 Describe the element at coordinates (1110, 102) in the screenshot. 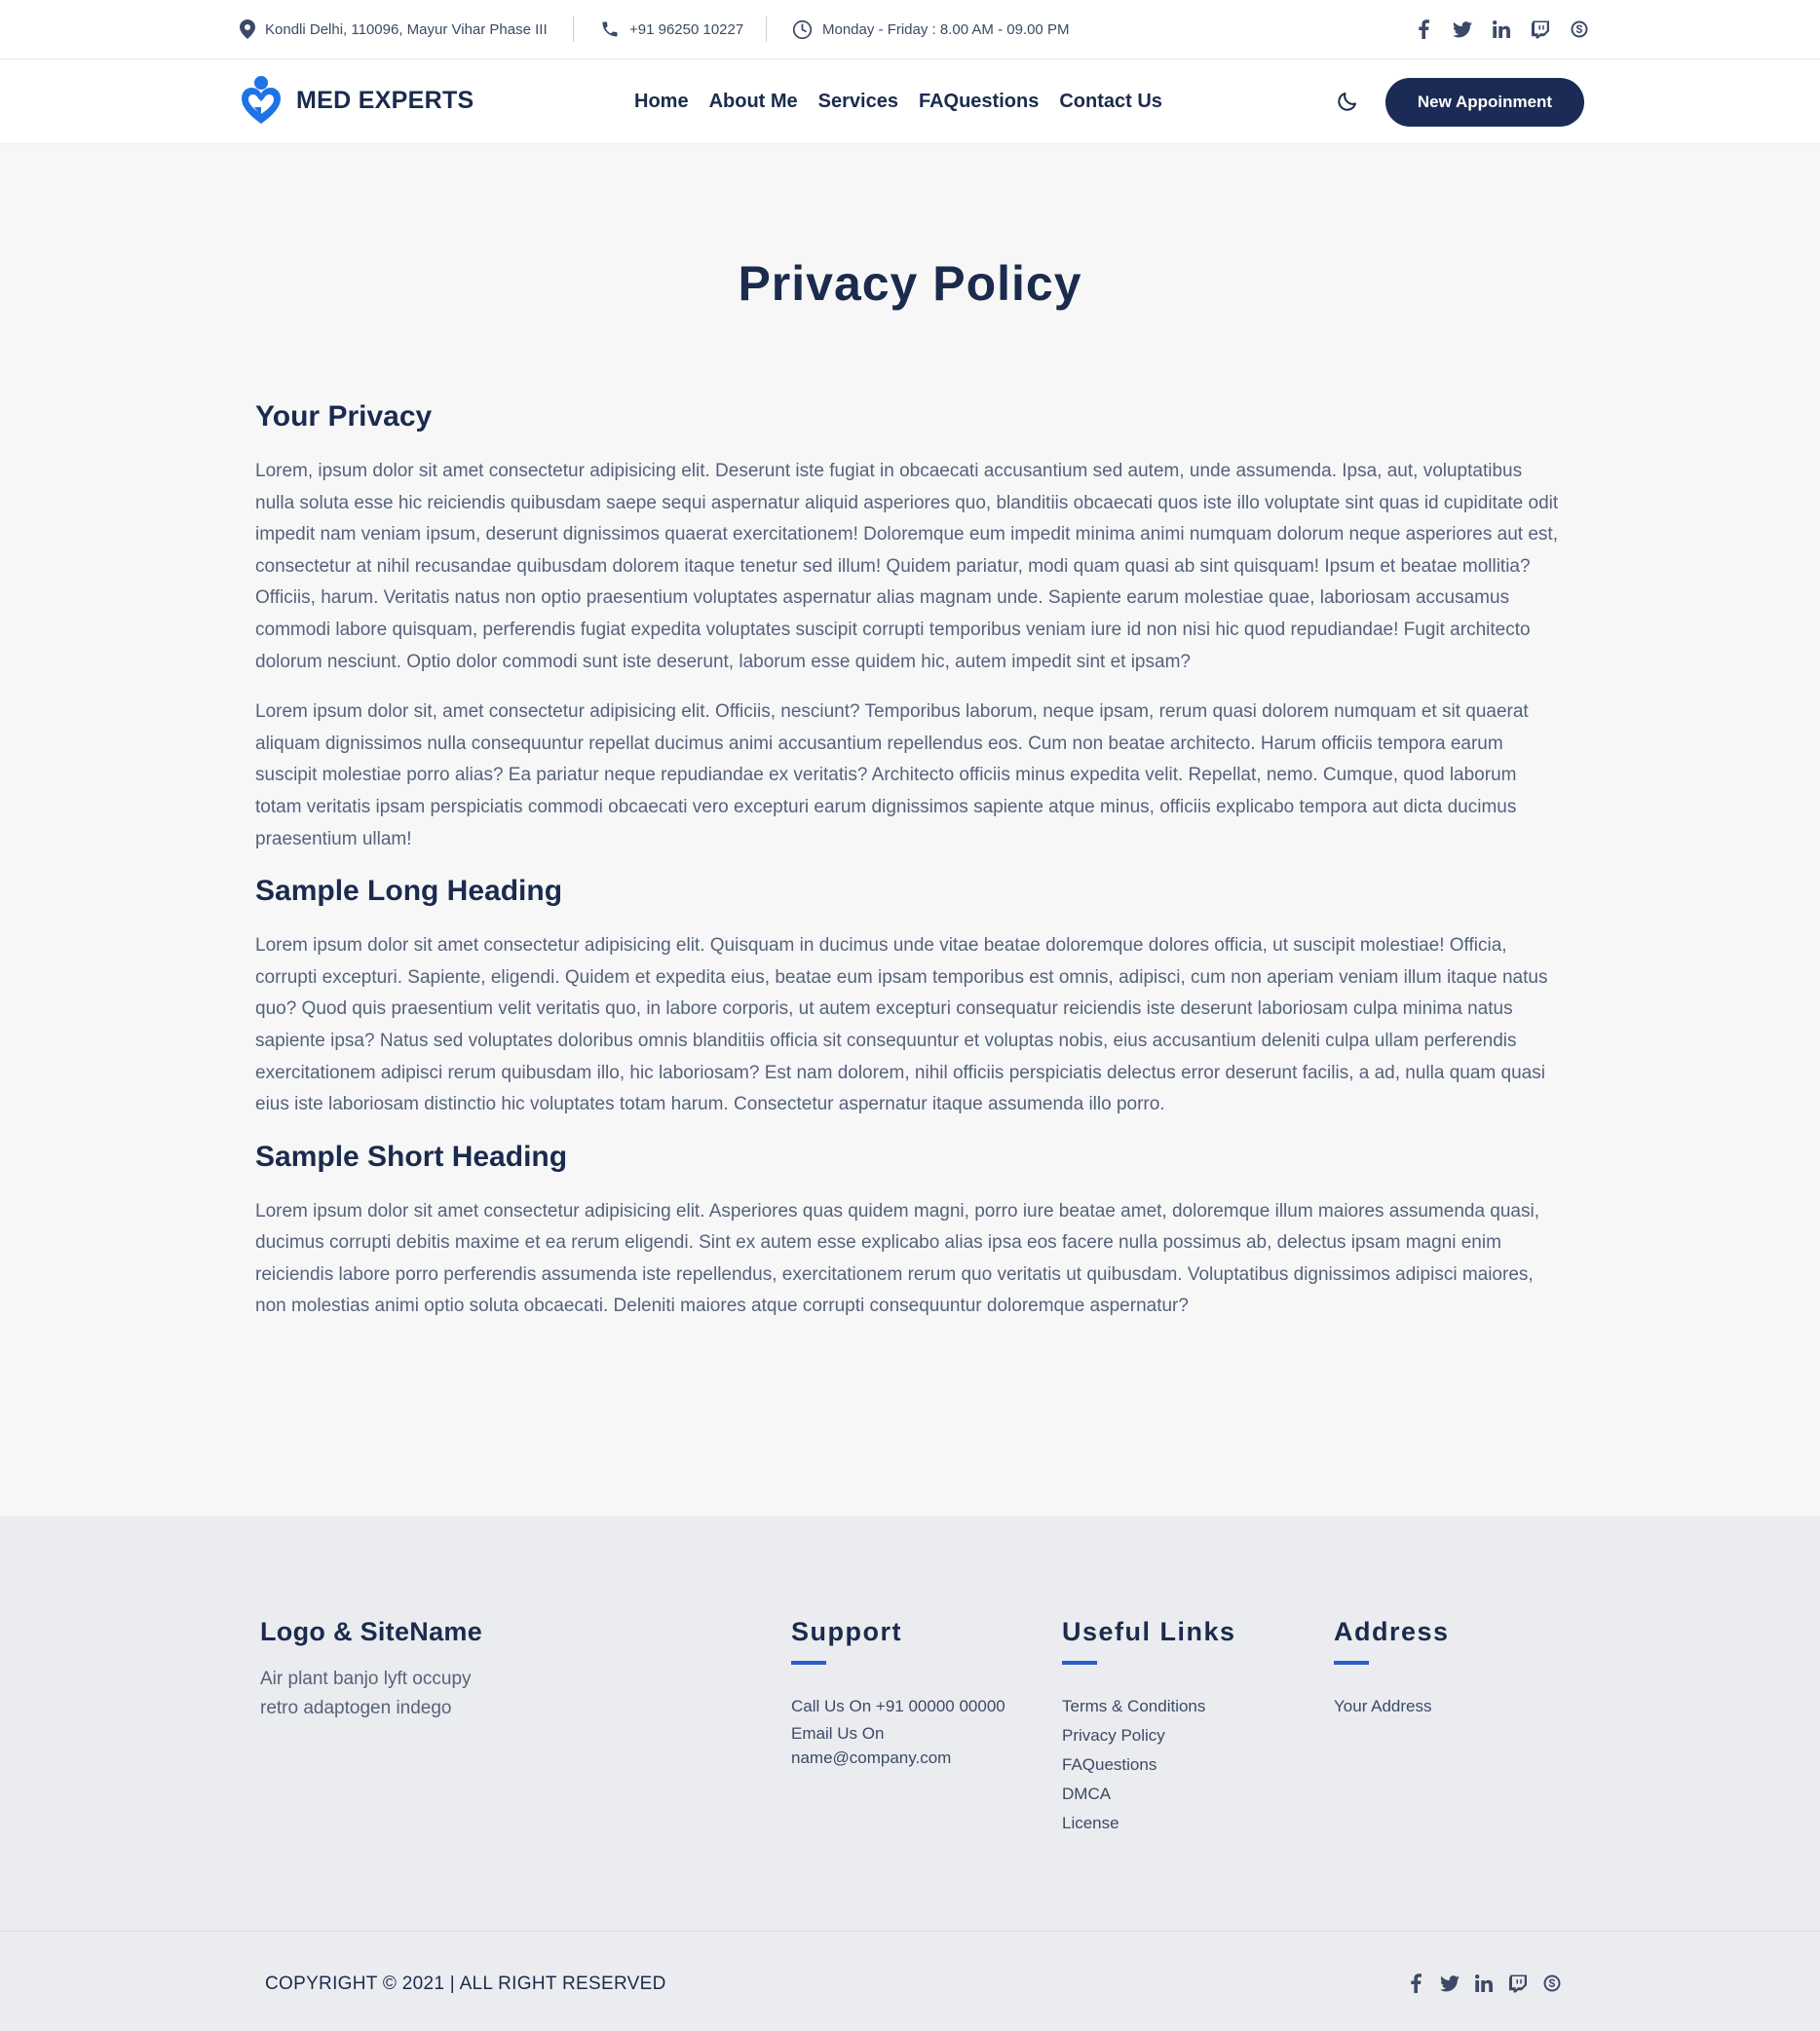

I see `nav-link-contact: Contact Us` at that location.